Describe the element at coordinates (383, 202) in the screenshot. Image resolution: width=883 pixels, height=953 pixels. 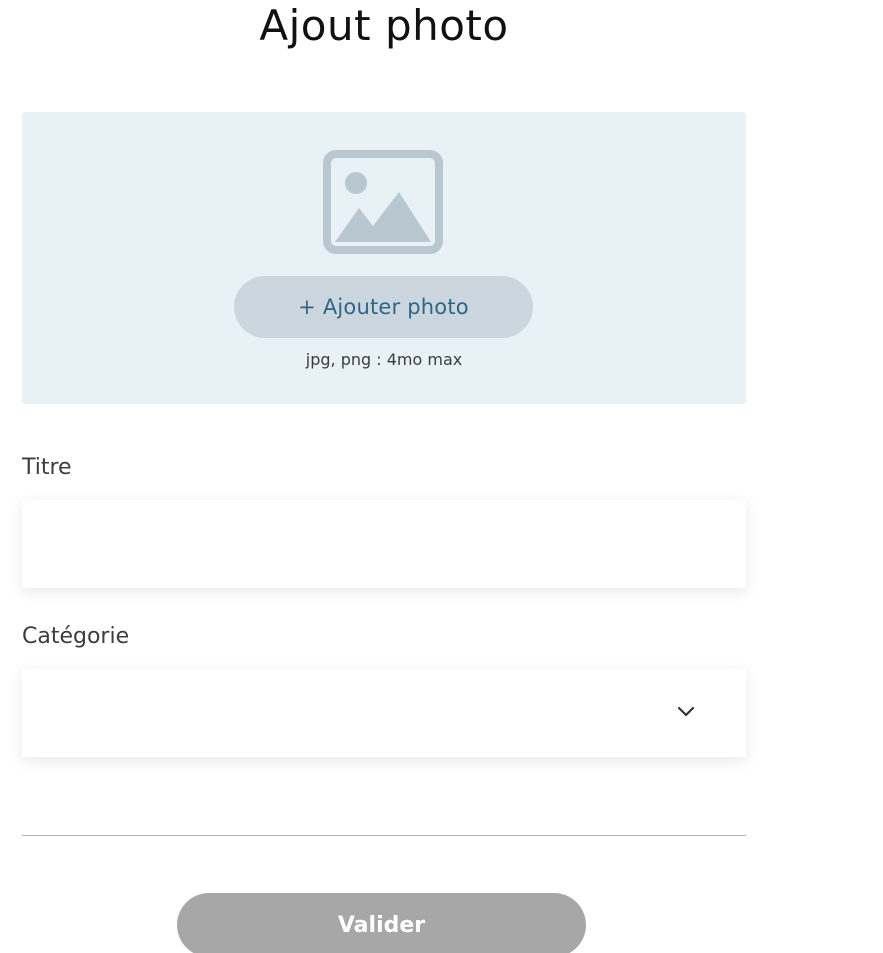
I see `image-placeholder-icon` at that location.